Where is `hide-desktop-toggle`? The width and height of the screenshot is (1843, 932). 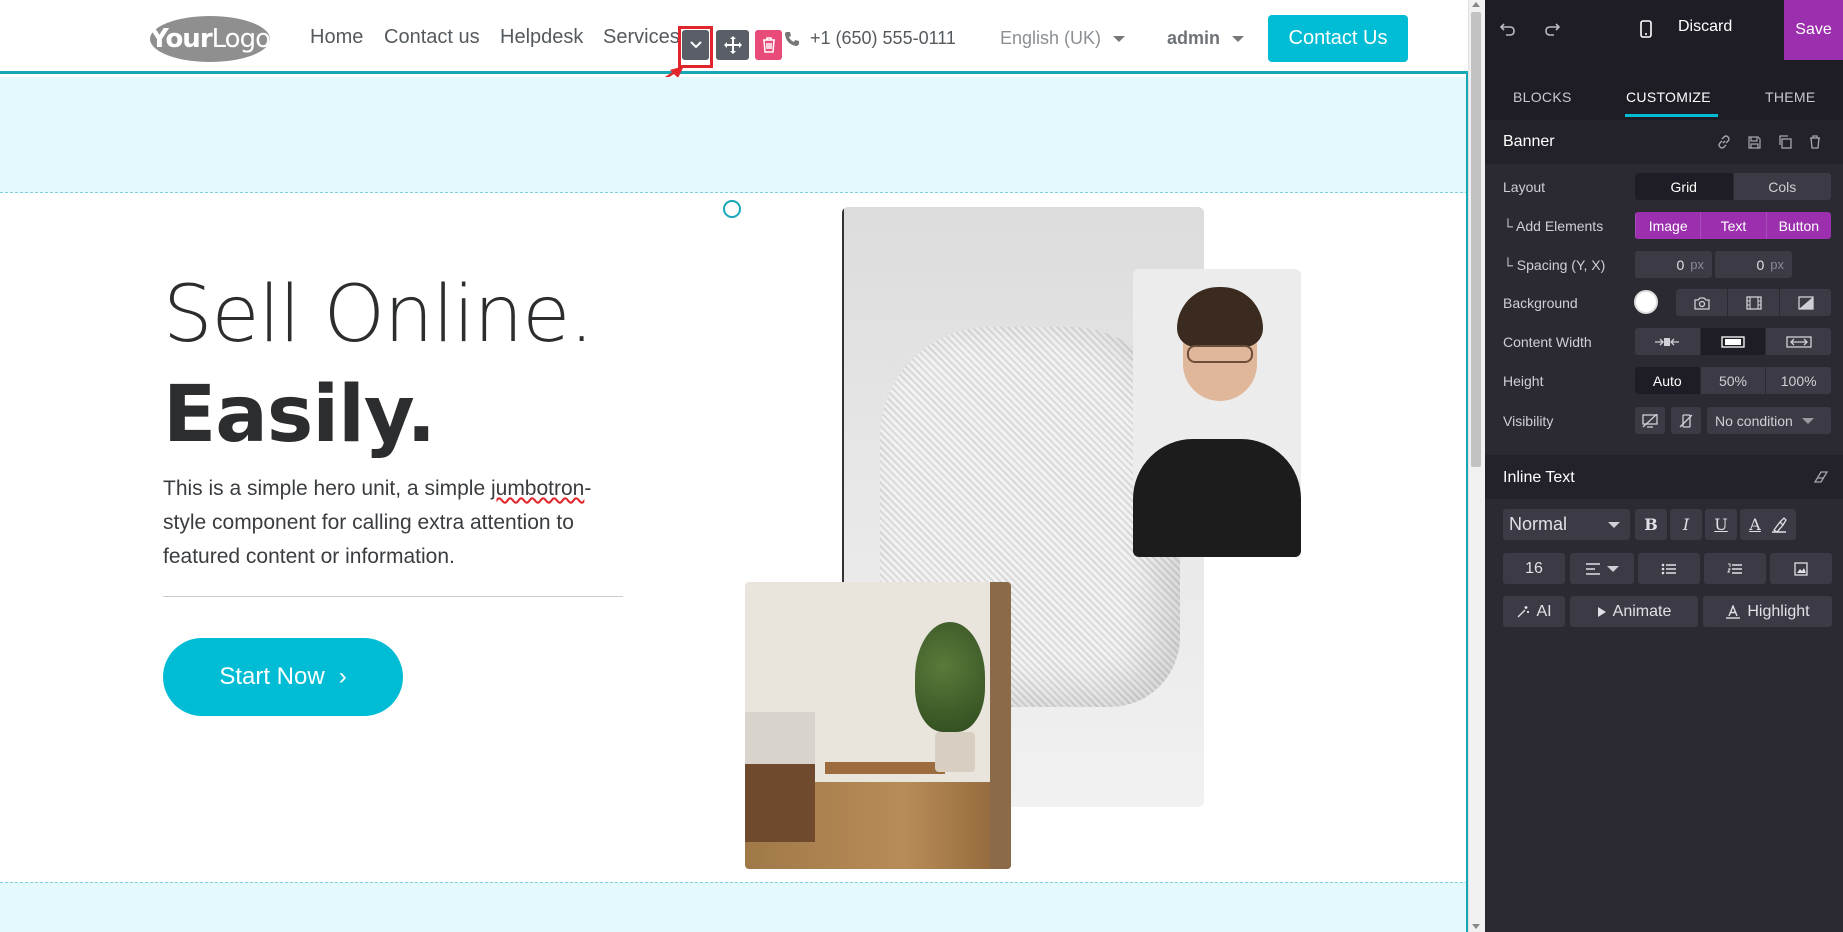 hide-desktop-toggle is located at coordinates (1650, 420).